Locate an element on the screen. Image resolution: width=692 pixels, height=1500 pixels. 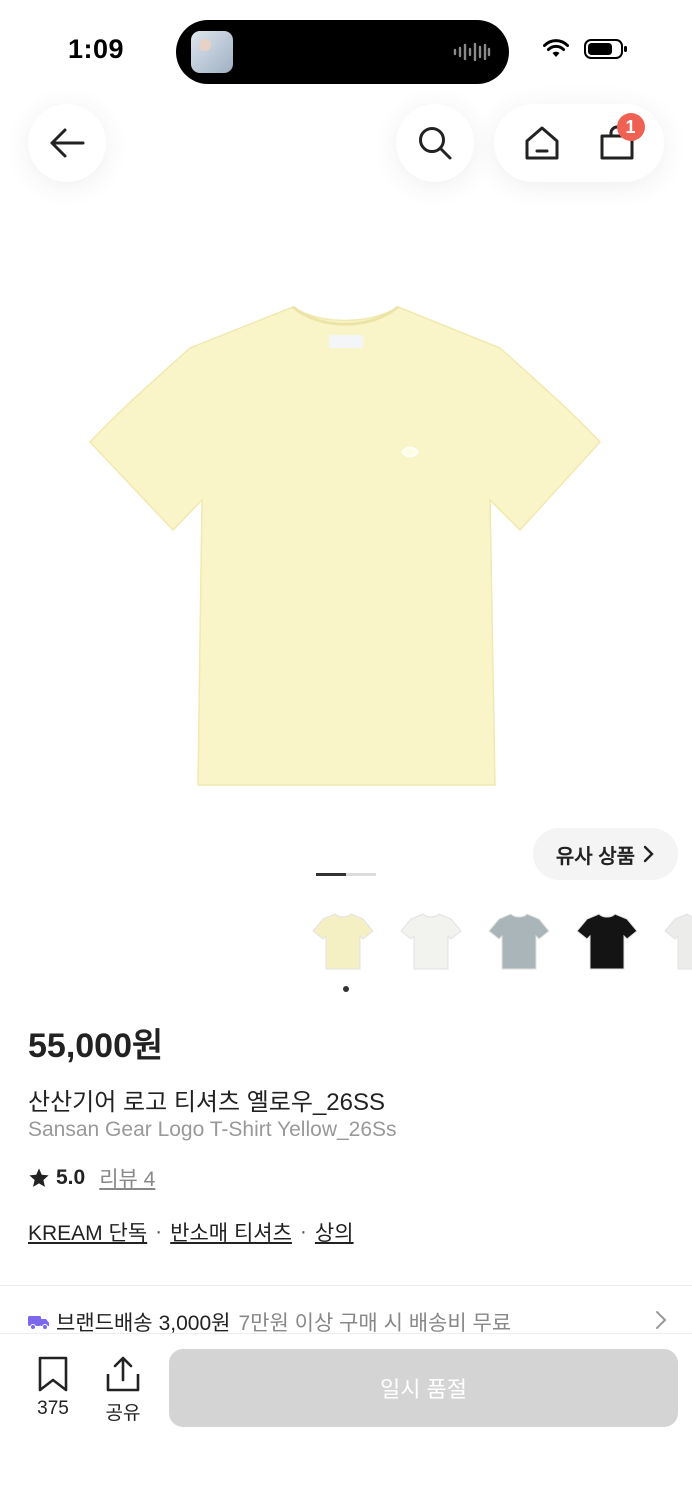
cart-button: 1 is located at coordinates (617, 143).